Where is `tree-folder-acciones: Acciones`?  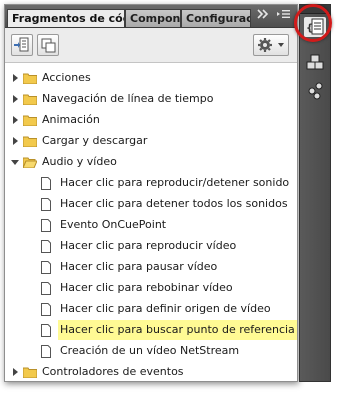
tree-folder-acciones: Acciones is located at coordinates (52, 78).